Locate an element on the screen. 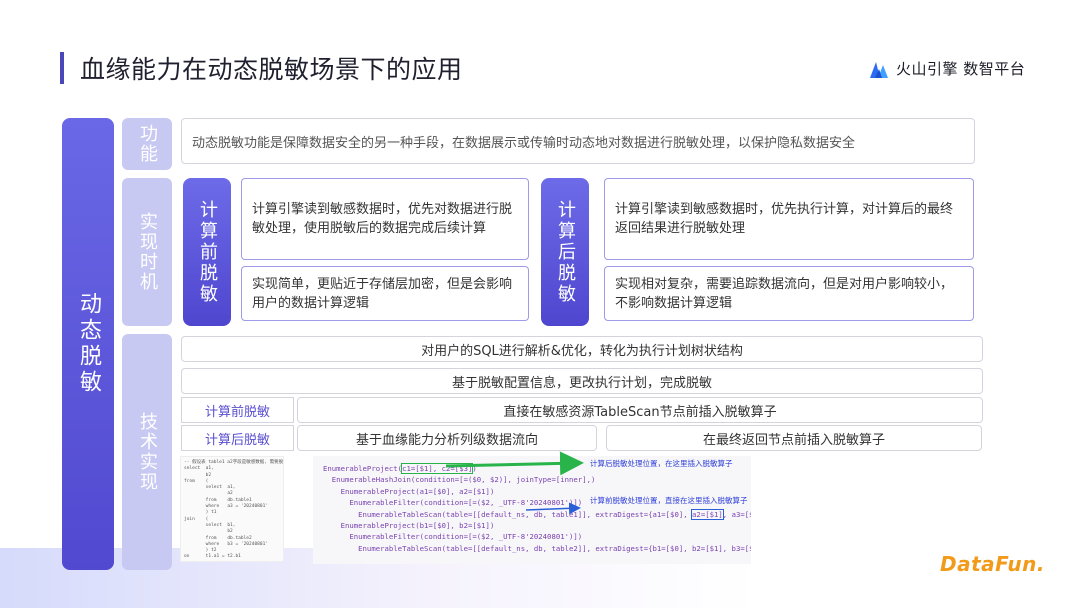 This screenshot has height=608, width=1080. note-before-position: 计算前脱敏处理位置，直接在这里插入脱敏算子 is located at coordinates (669, 500).